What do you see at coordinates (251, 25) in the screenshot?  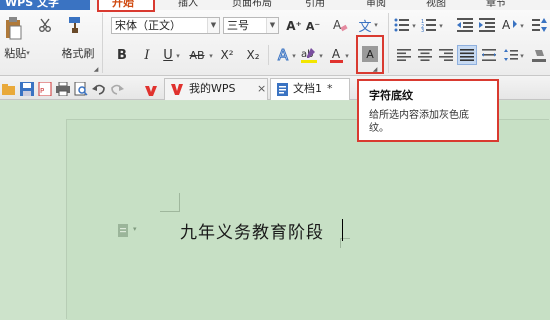 I see `font-size-select: 三号 ▼` at bounding box center [251, 25].